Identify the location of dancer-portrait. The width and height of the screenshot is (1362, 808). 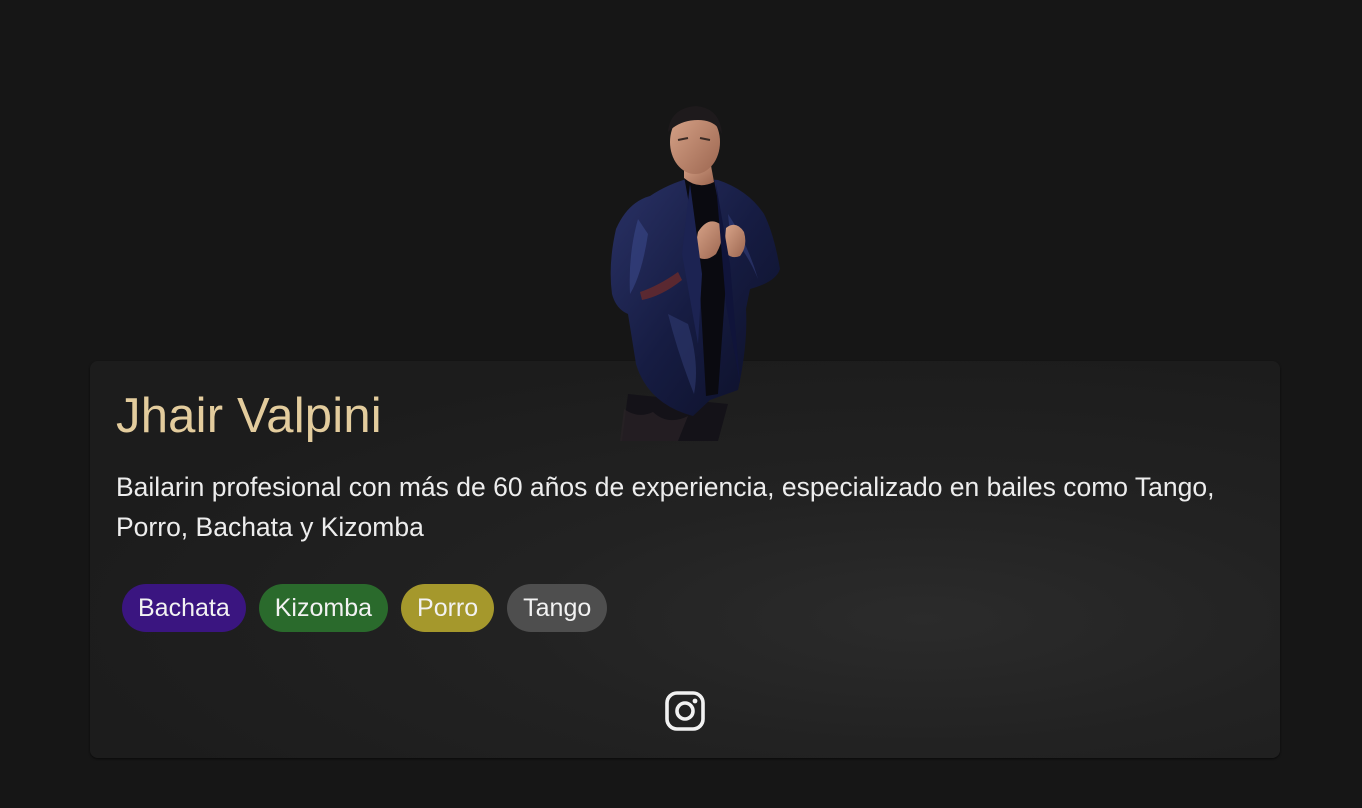
(695, 273).